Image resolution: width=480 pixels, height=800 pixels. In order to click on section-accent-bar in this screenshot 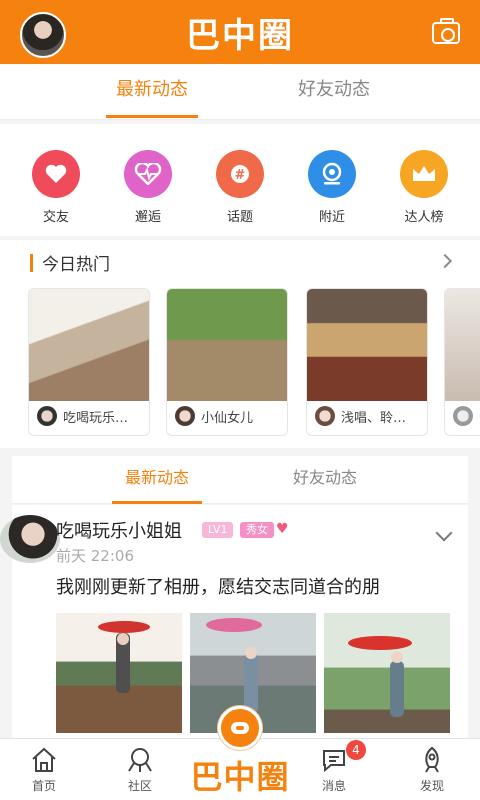, I will do `click(31, 263)`.